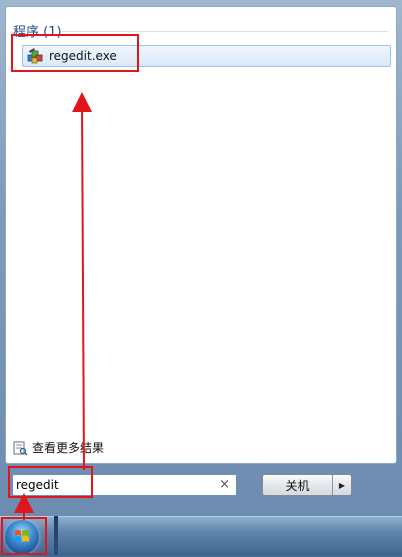  Describe the element at coordinates (68, 448) in the screenshot. I see `see-more-results-label: 查看更多结果` at that location.